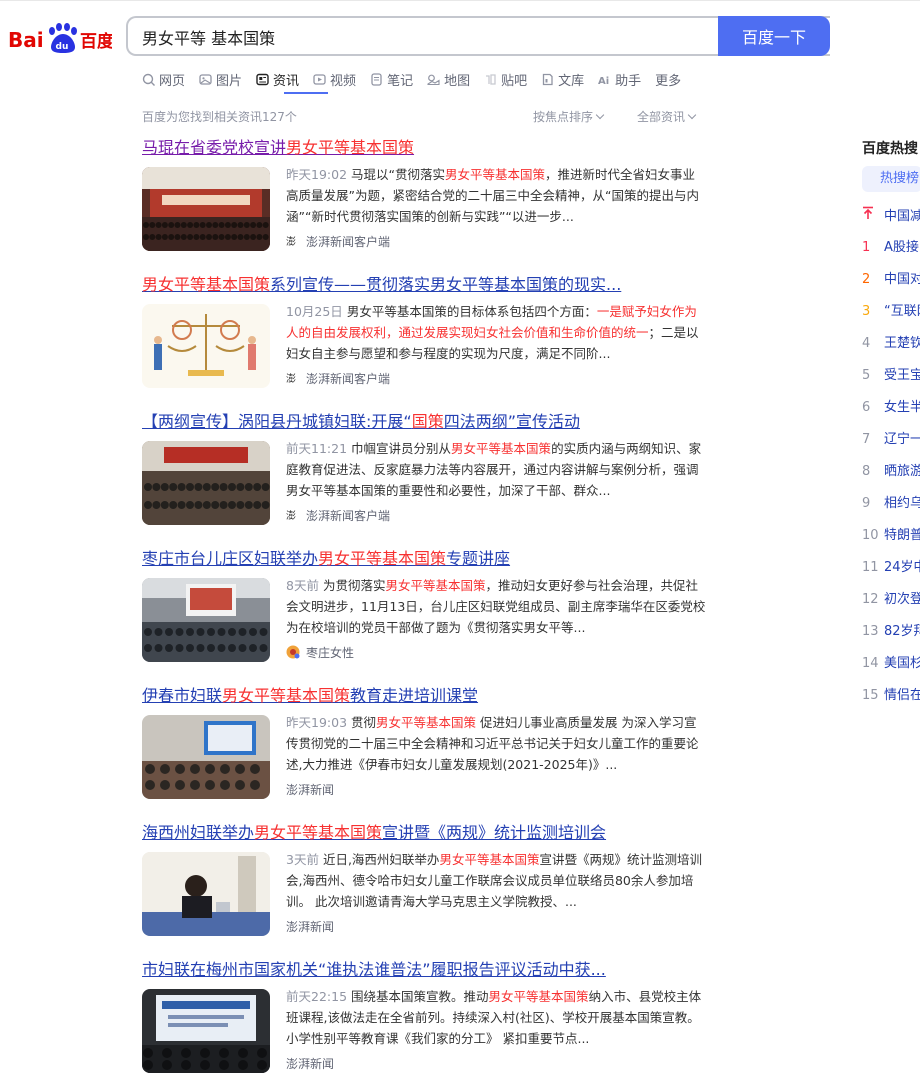 This screenshot has height=1078, width=920. Describe the element at coordinates (229, 81) in the screenshot. I see `tab-label: 图片` at that location.